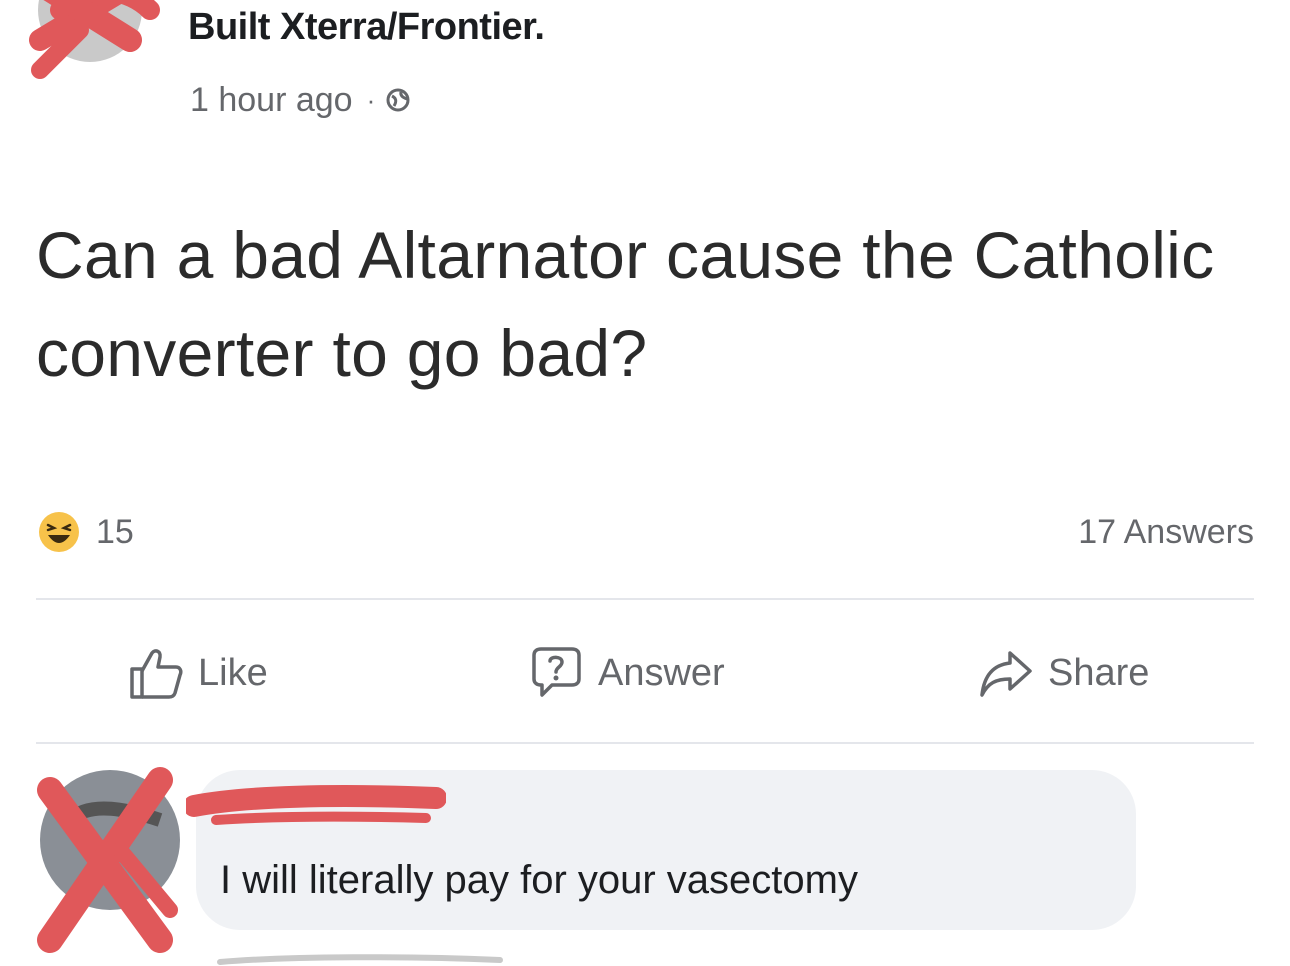 The width and height of the screenshot is (1290, 966). Describe the element at coordinates (271, 100) in the screenshot. I see `post-timestamp: 1 hour ago` at that location.